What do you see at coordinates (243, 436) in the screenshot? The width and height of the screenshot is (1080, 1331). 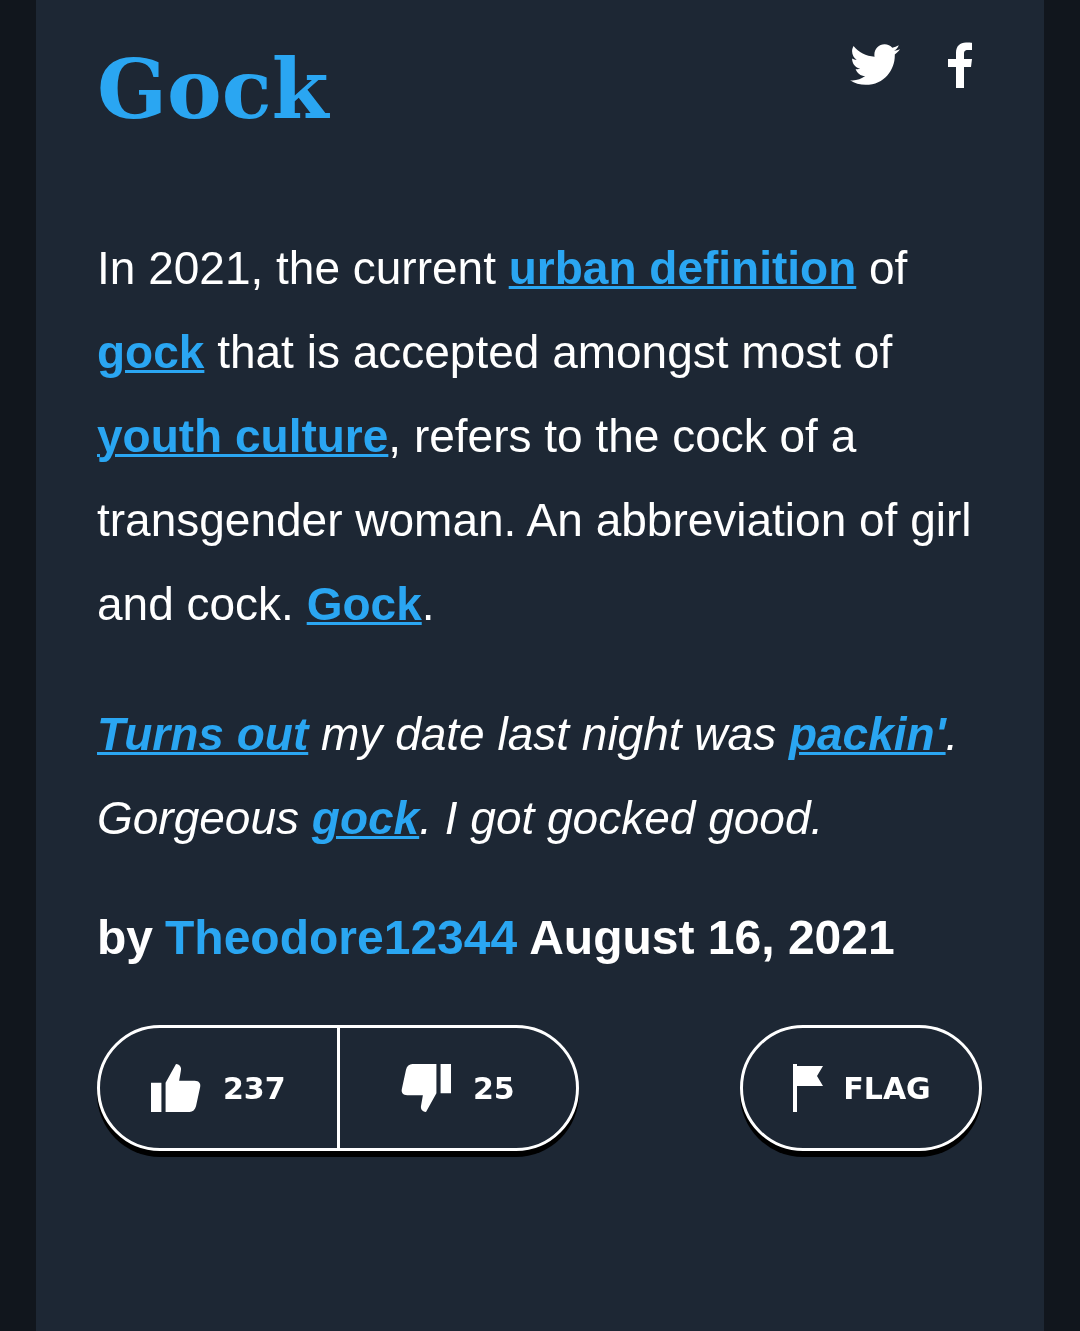 I see `word-link: youth culture` at bounding box center [243, 436].